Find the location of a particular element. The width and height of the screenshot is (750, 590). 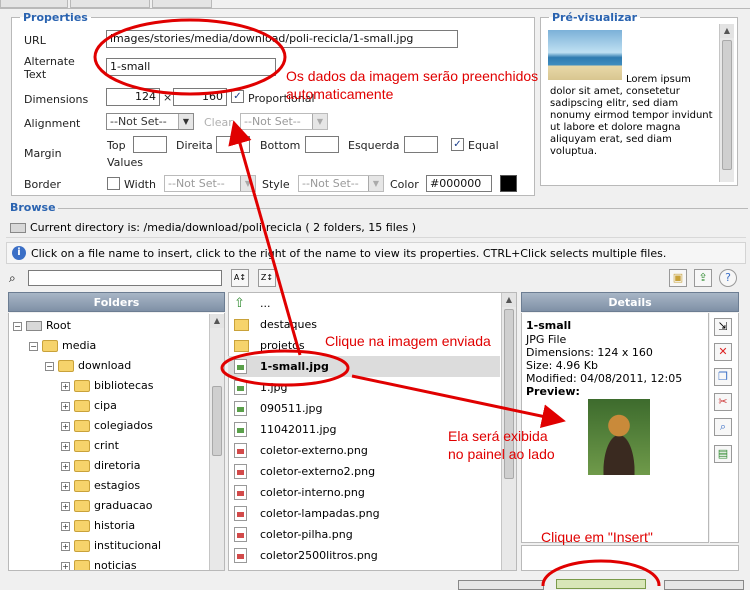

annotation-shown-line1: Ela será exibida is located at coordinates (498, 436).